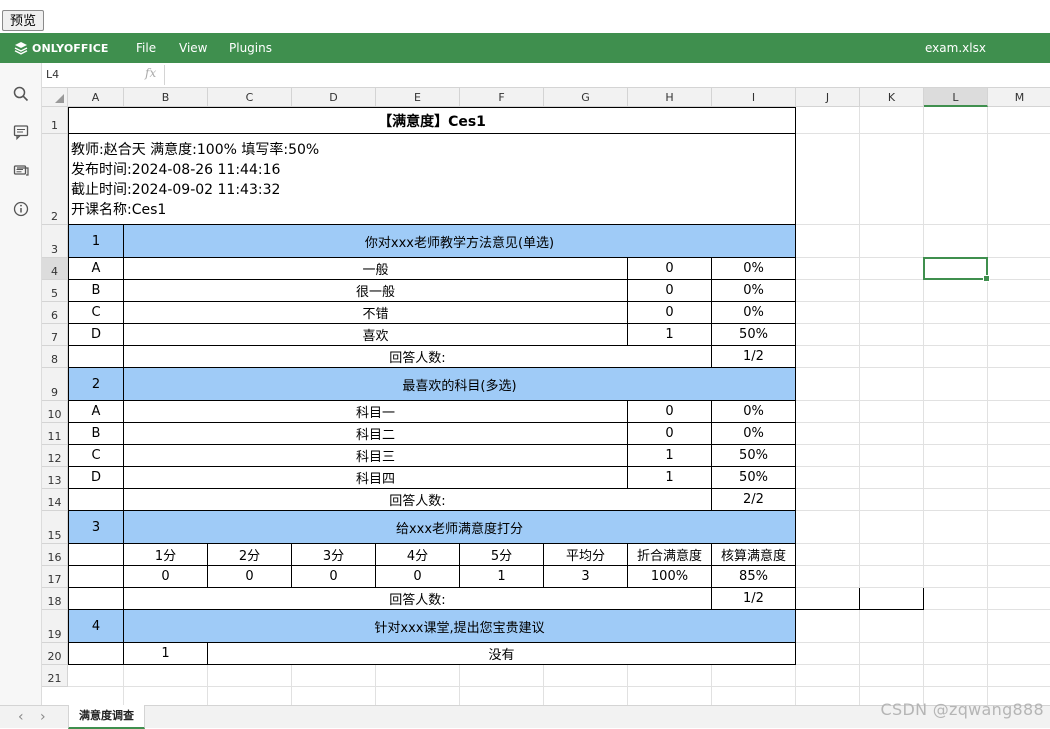 This screenshot has height=729, width=1050. Describe the element at coordinates (55, 434) in the screenshot. I see `row-header-11: 11` at that location.